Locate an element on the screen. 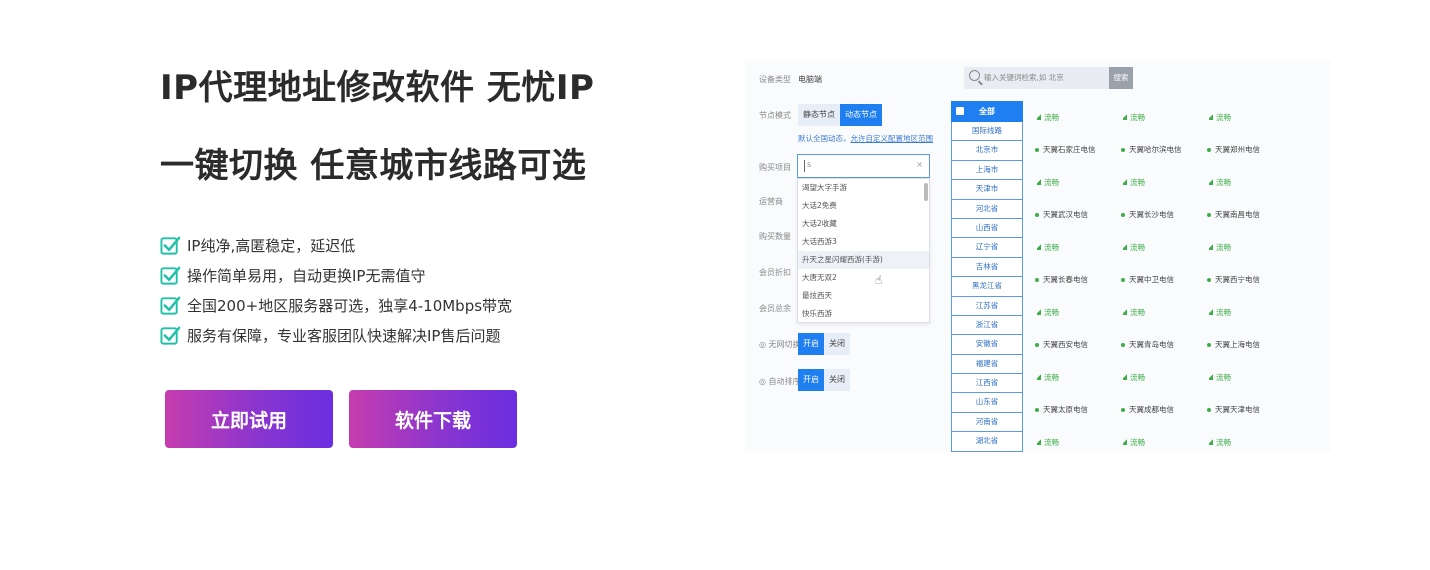 The image size is (1430, 570). try-now-button: 立即试用 is located at coordinates (249, 419).